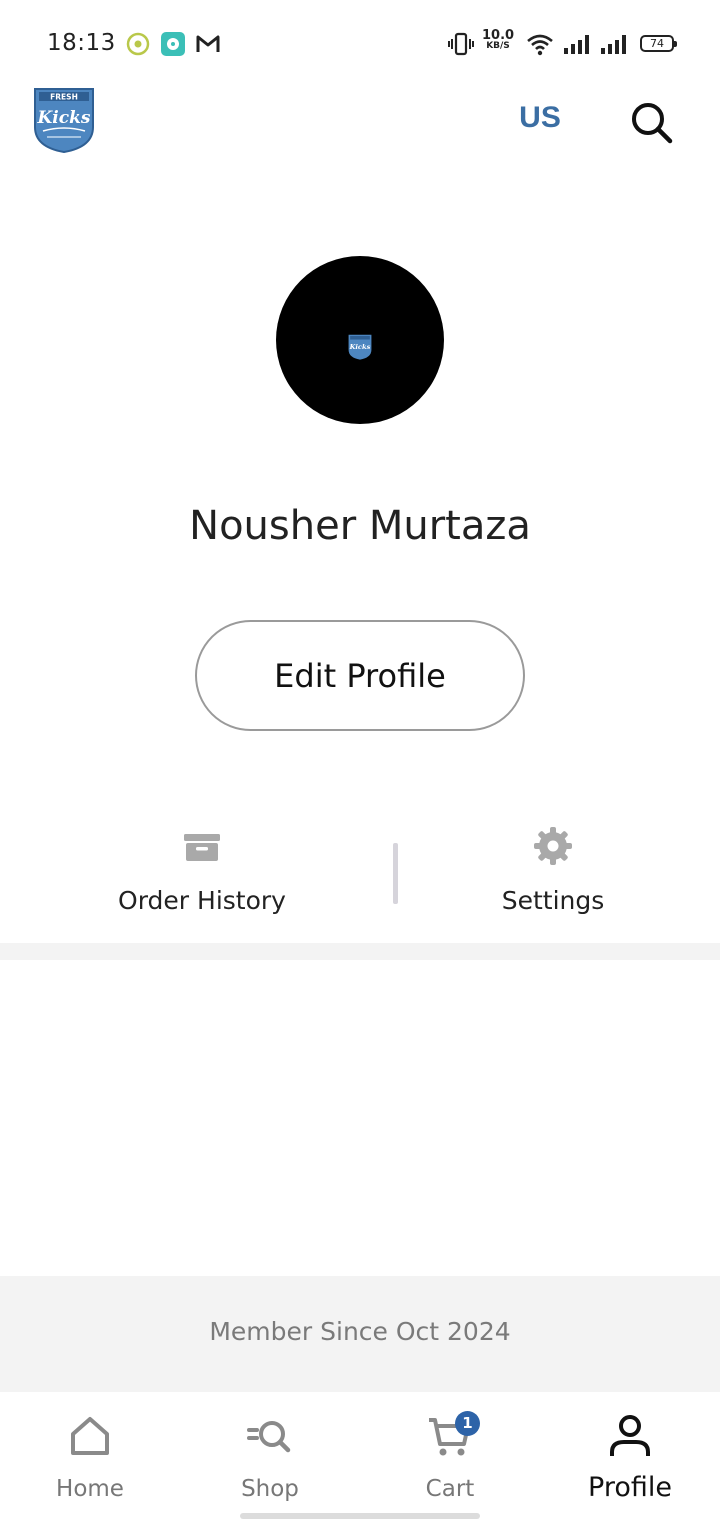 The height and width of the screenshot is (1520, 720). What do you see at coordinates (360, 951) in the screenshot?
I see `section-separator` at bounding box center [360, 951].